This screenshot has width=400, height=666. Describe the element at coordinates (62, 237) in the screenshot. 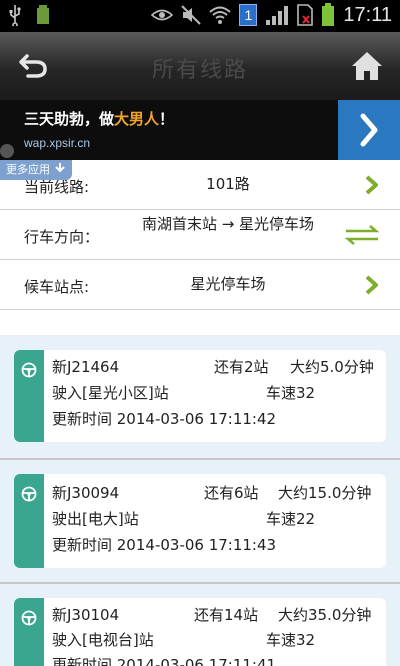

I see `direction-label: 行车方向：` at that location.